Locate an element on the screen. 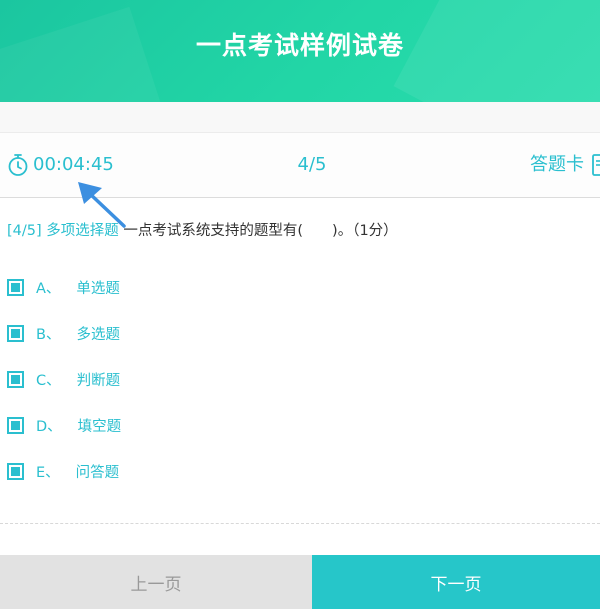 The width and height of the screenshot is (600, 609). option-b: B、 多选题 is located at coordinates (63, 333).